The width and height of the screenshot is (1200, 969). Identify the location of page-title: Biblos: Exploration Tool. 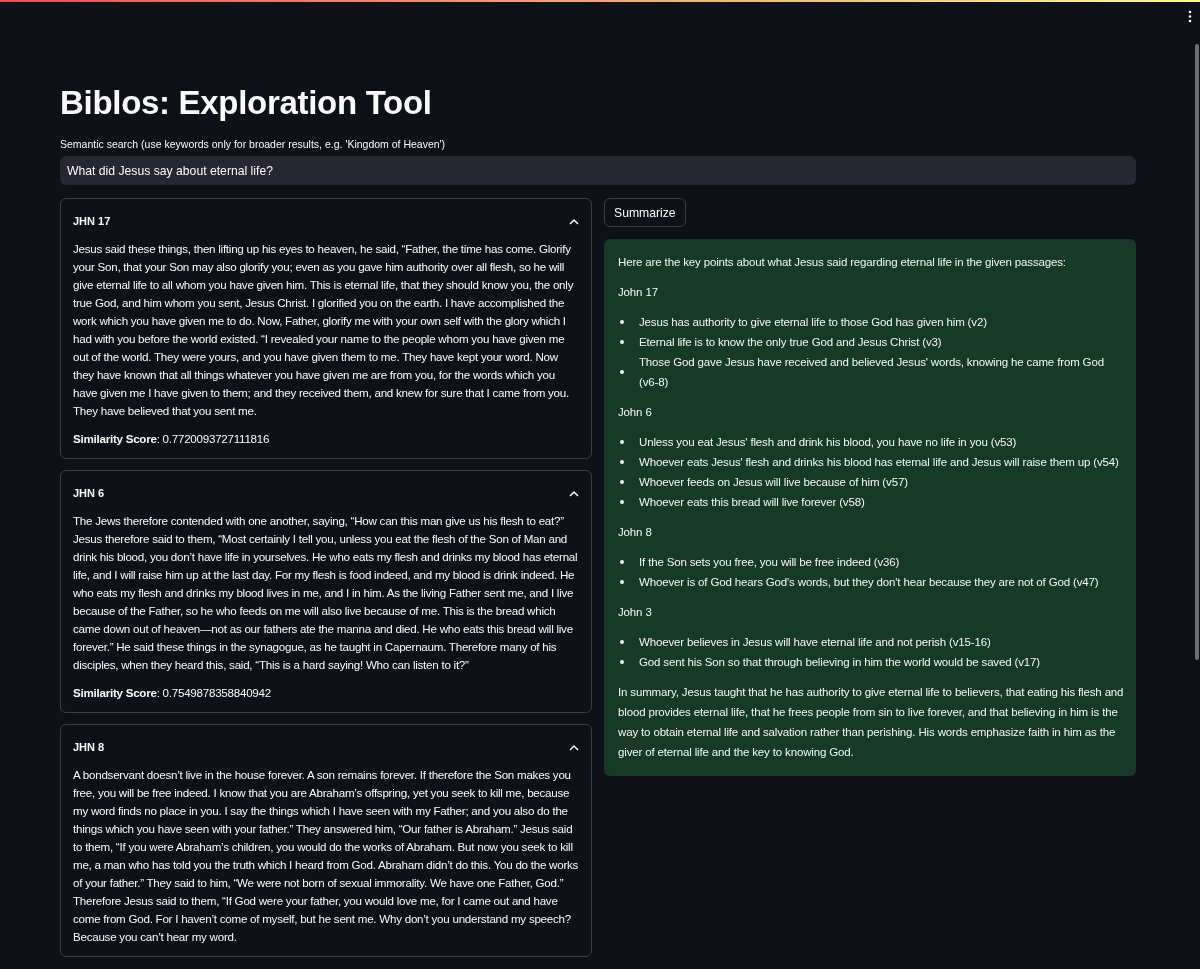
(246, 103).